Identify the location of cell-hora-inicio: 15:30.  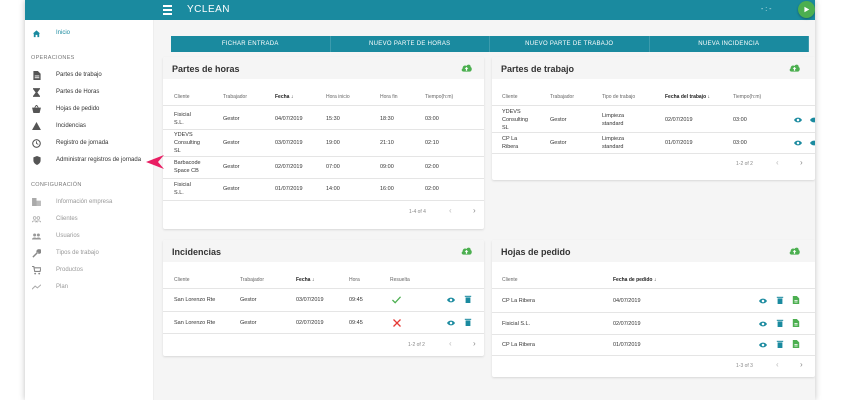
(333, 119).